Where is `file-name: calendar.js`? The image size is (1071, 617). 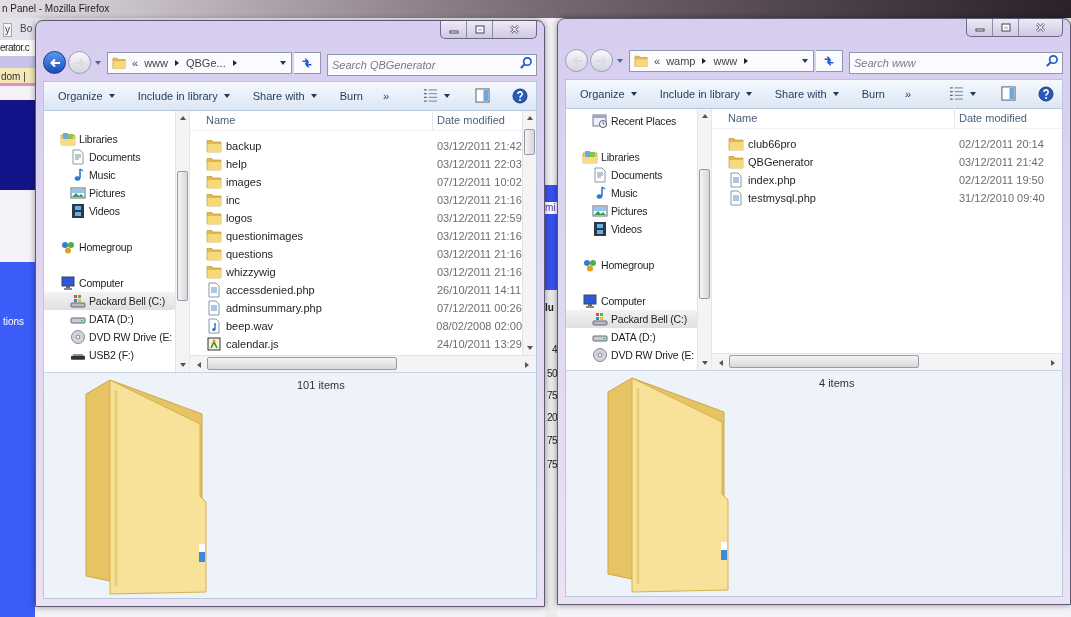 file-name: calendar.js is located at coordinates (252, 343).